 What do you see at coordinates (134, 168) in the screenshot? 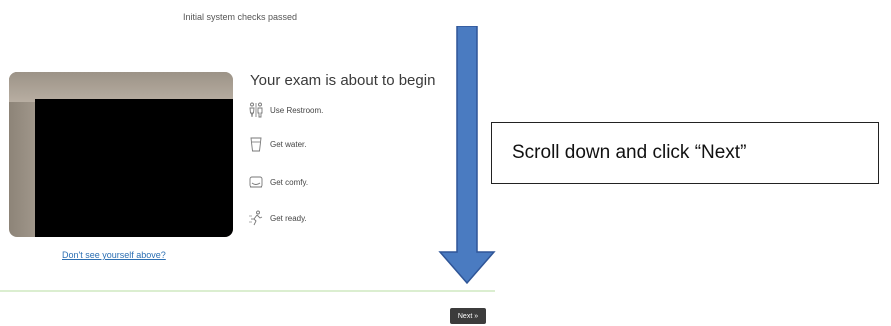
I see `redacted-area` at bounding box center [134, 168].